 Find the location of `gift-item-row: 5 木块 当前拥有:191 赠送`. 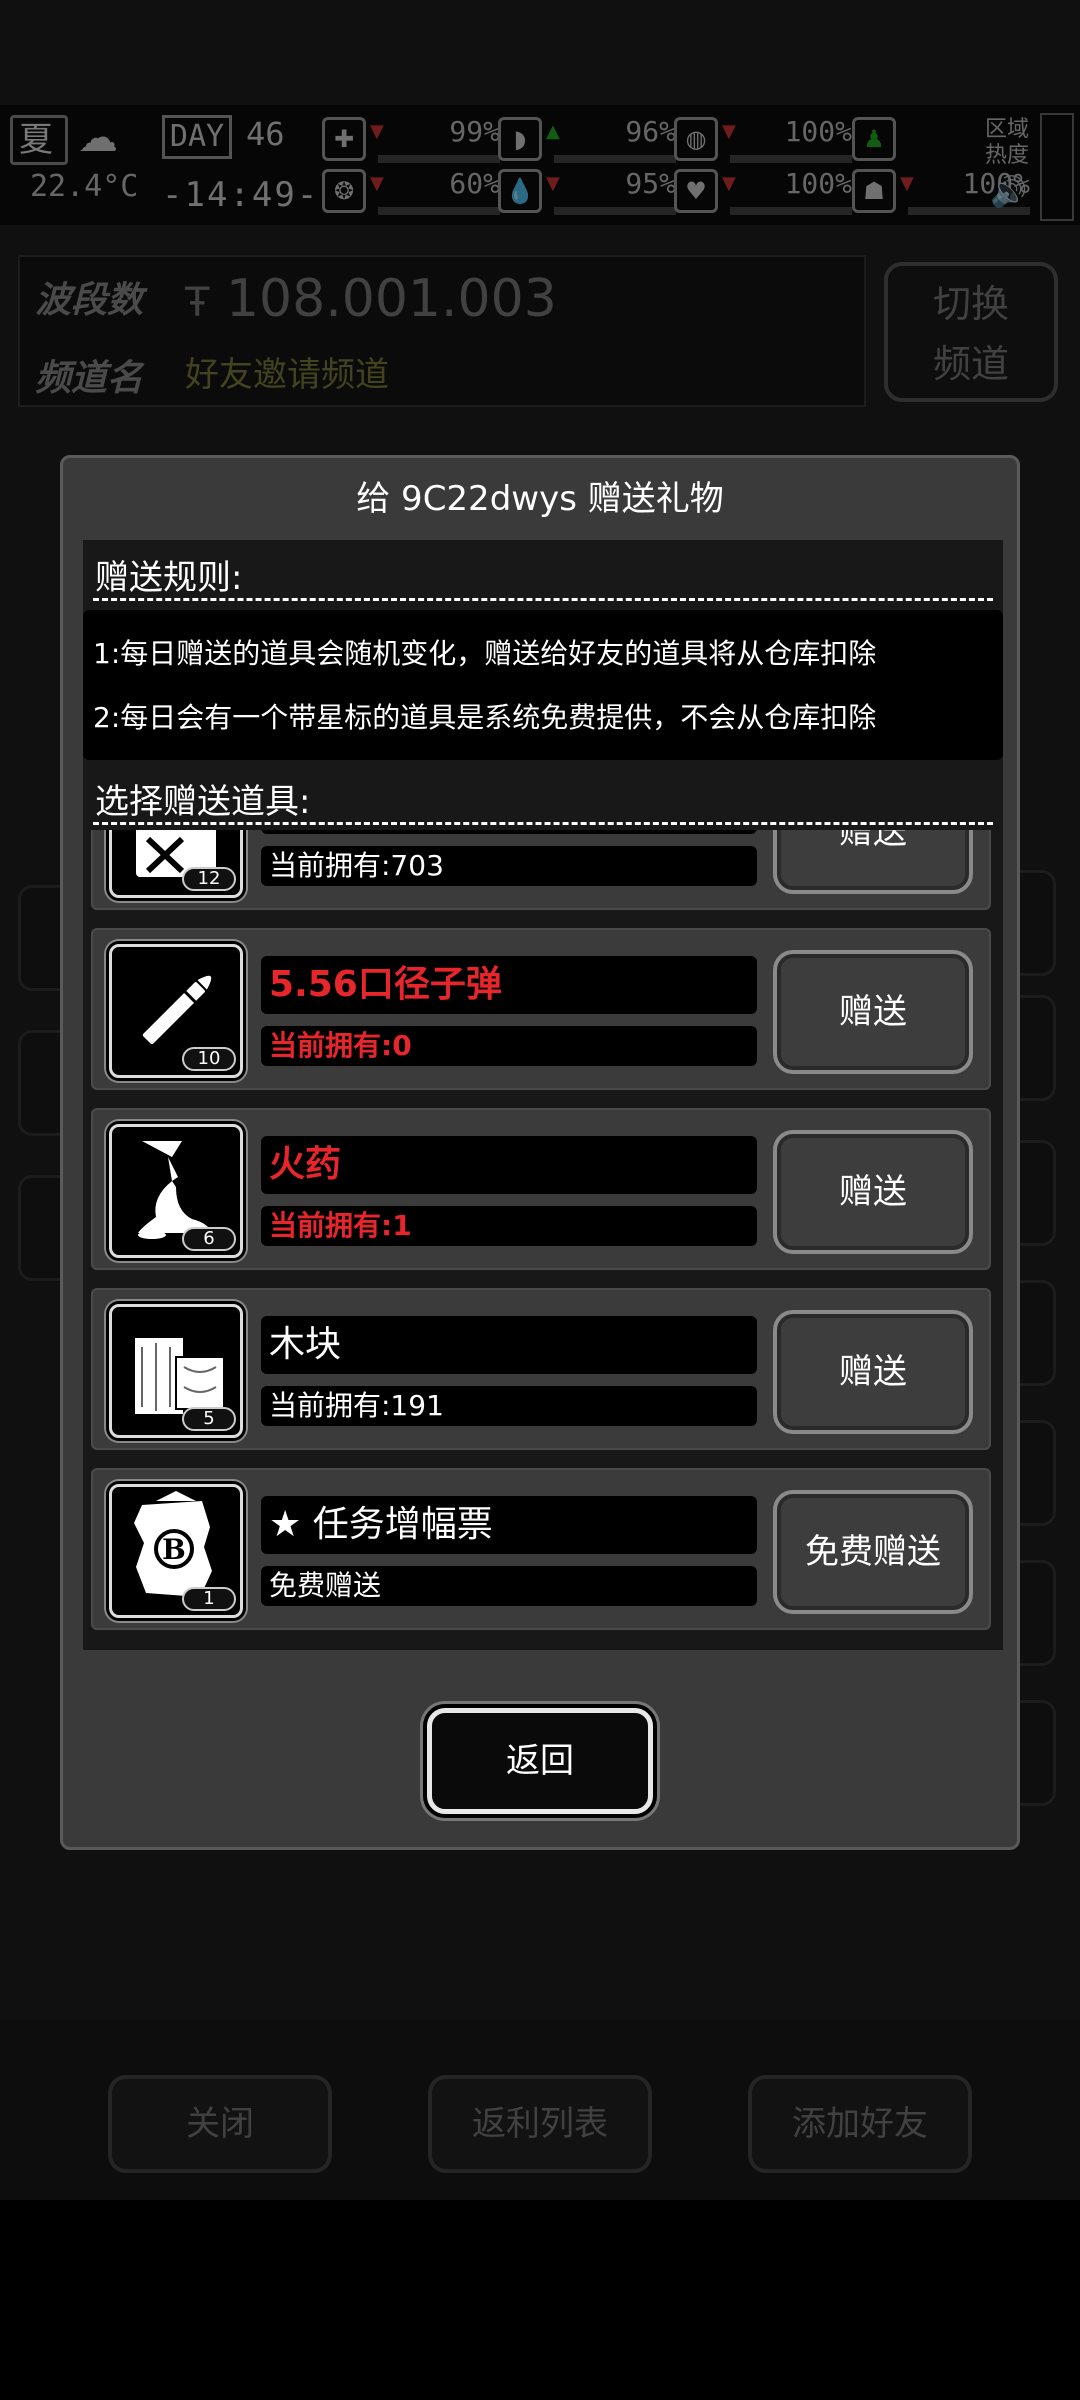

gift-item-row: 5 木块 当前拥有:191 赠送 is located at coordinates (541, 1369).